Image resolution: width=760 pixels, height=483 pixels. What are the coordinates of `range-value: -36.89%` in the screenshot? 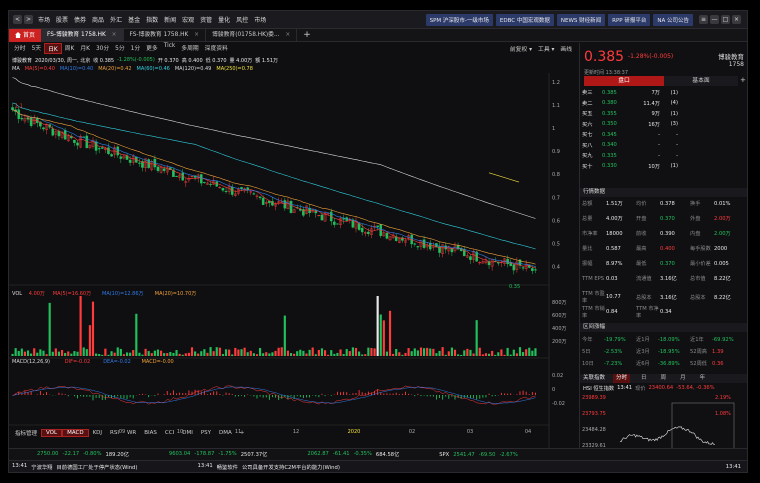 It's located at (669, 363).